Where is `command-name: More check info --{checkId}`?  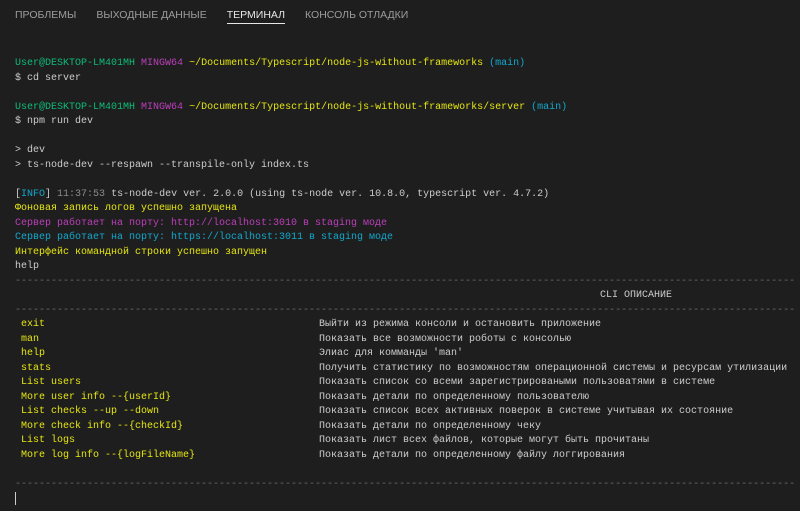 command-name: More check info --{checkId} is located at coordinates (102, 426).